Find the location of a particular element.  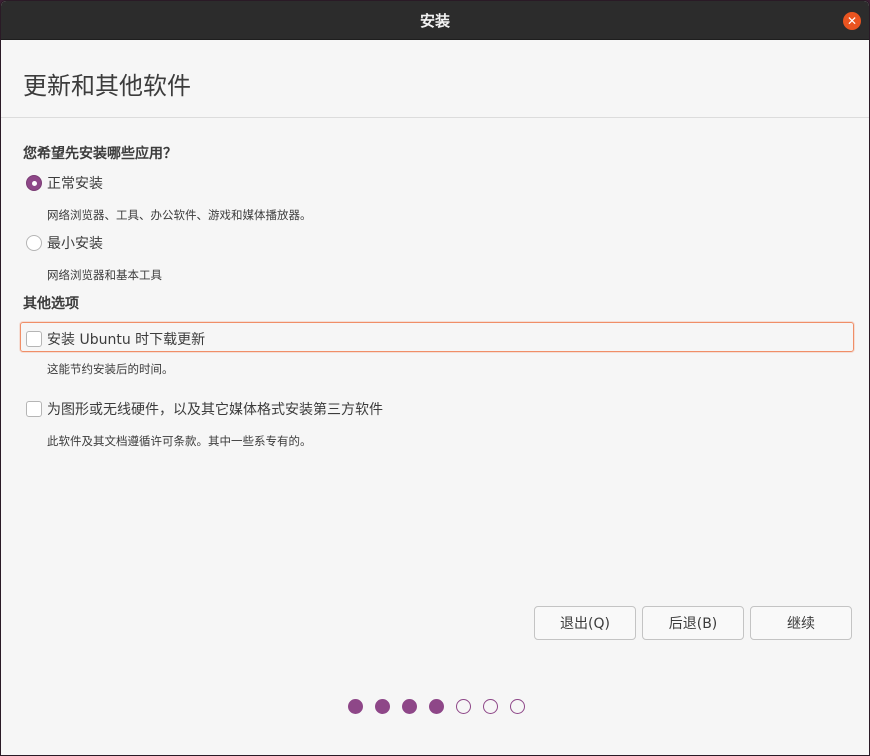

progress-dots is located at coordinates (442, 706).